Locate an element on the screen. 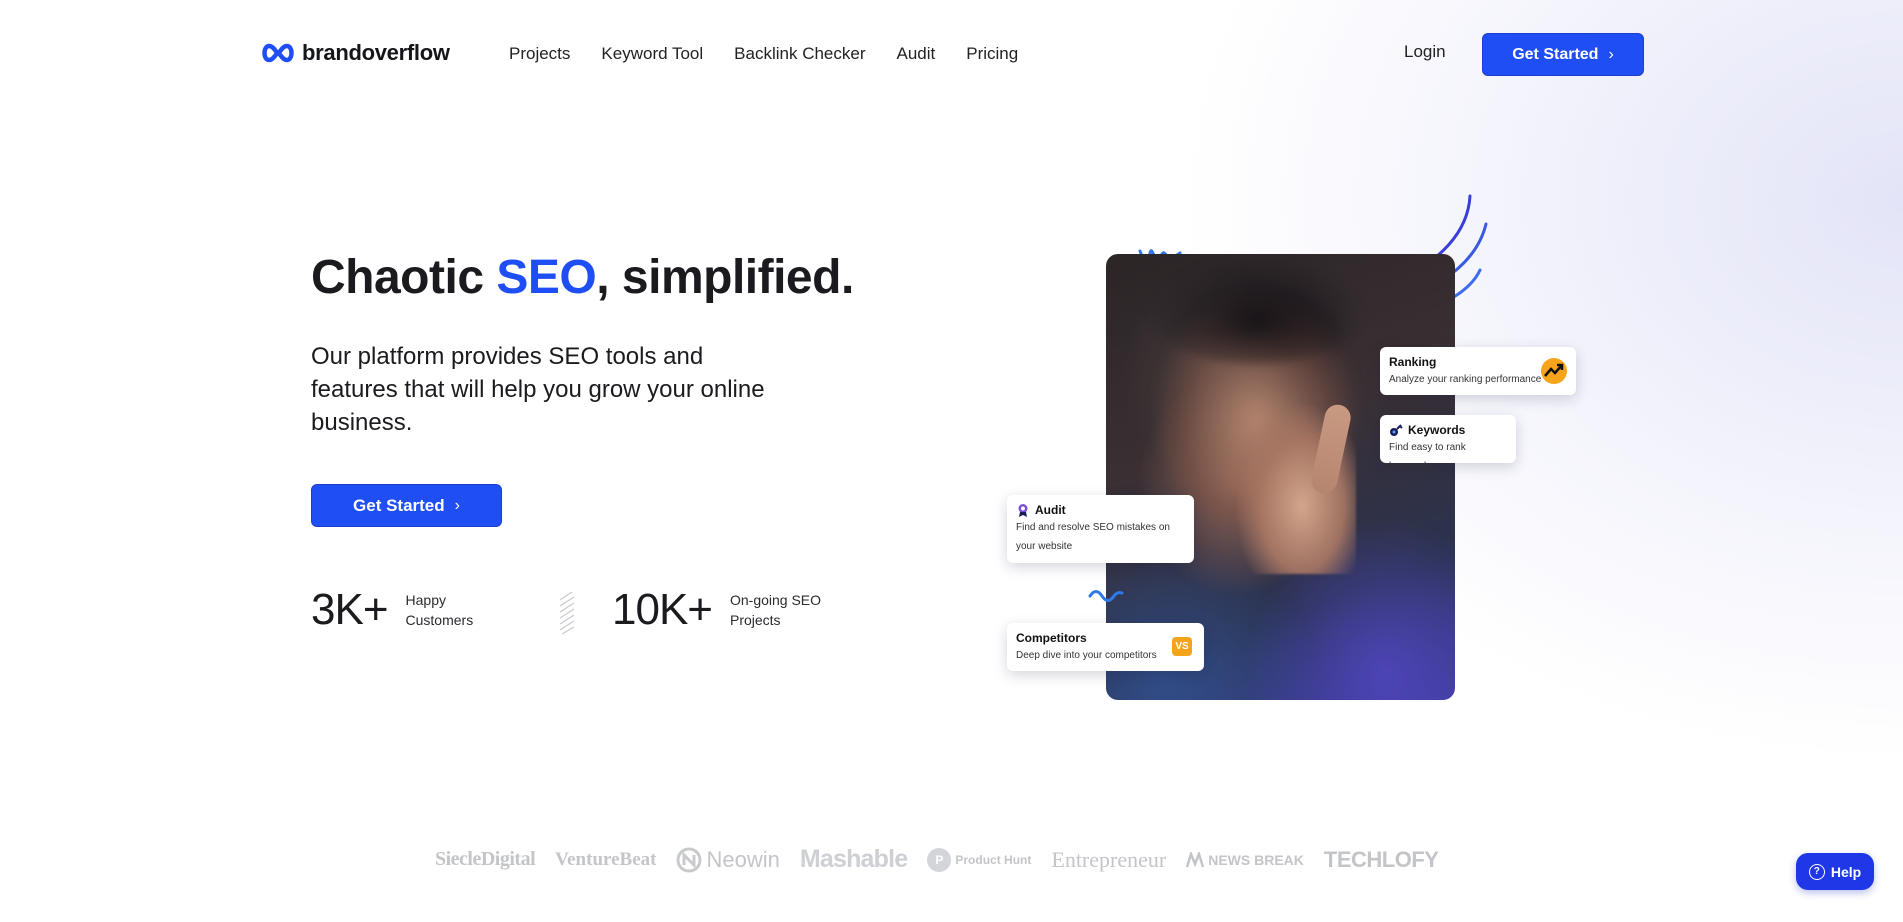 The width and height of the screenshot is (1903, 922). hero-title: Chaotic SEO, simplified. is located at coordinates (582, 277).